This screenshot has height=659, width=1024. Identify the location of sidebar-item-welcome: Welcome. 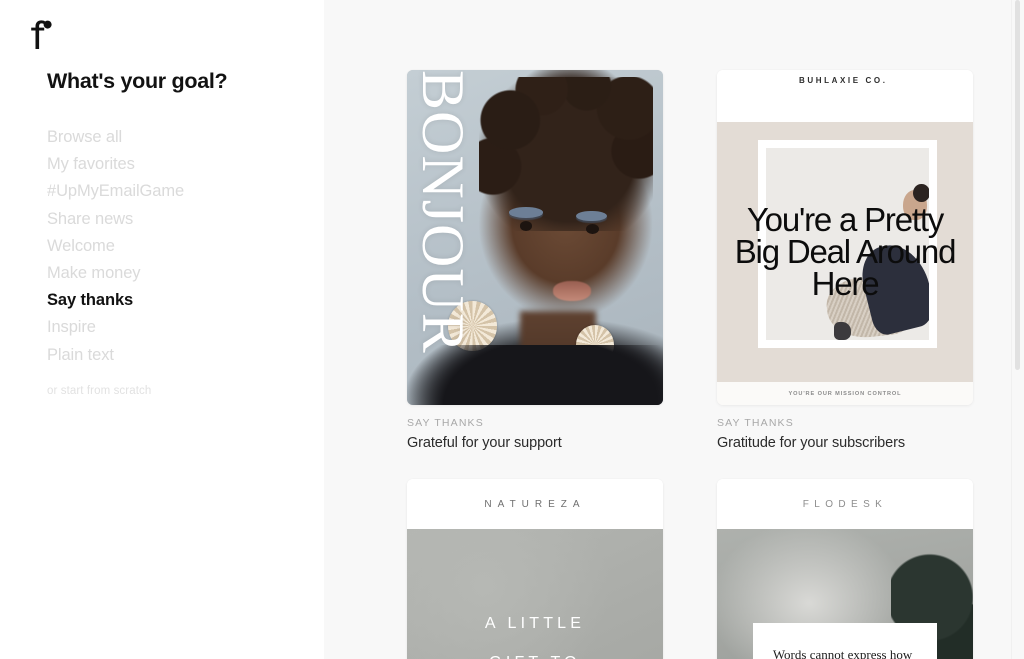
(115, 246).